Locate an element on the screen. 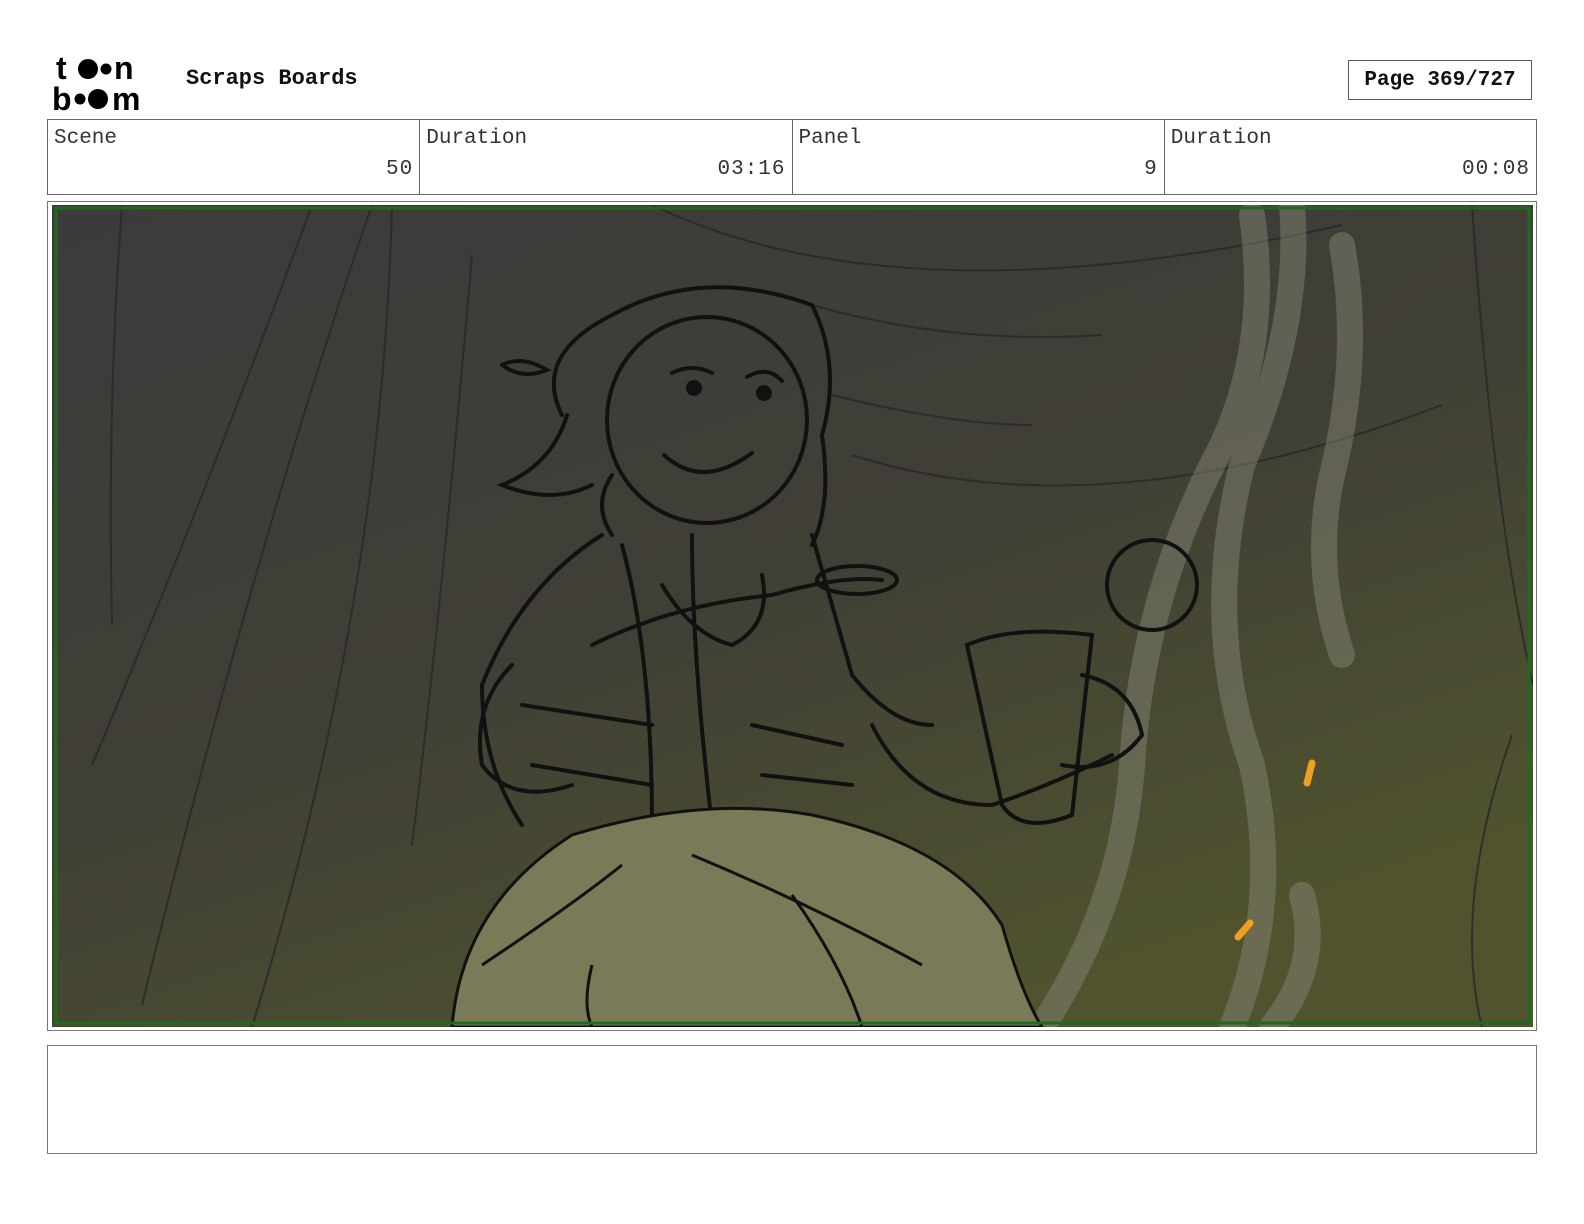 Image resolution: width=1584 pixels, height=1224 pixels. scene-duration-value: 03:16 is located at coordinates (751, 169).